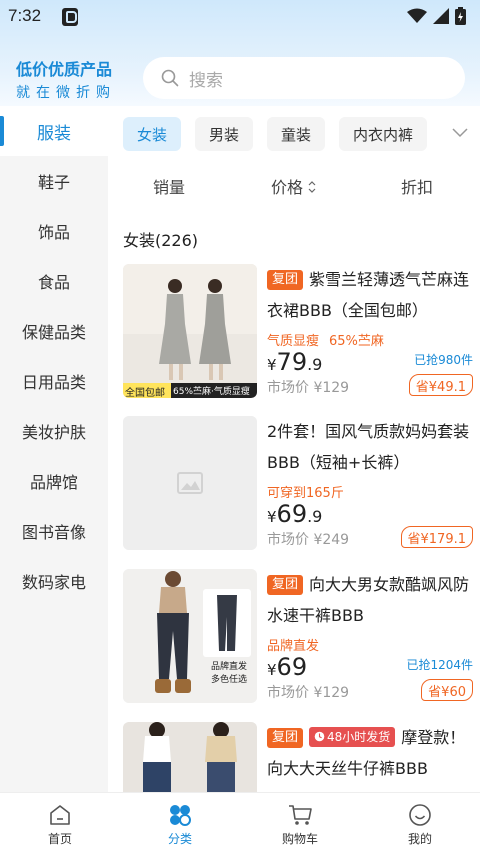  Describe the element at coordinates (368, 447) in the screenshot. I see `product-title: 2件套！国风气质款妈妈套装BBB（短袖+长裤）` at that location.